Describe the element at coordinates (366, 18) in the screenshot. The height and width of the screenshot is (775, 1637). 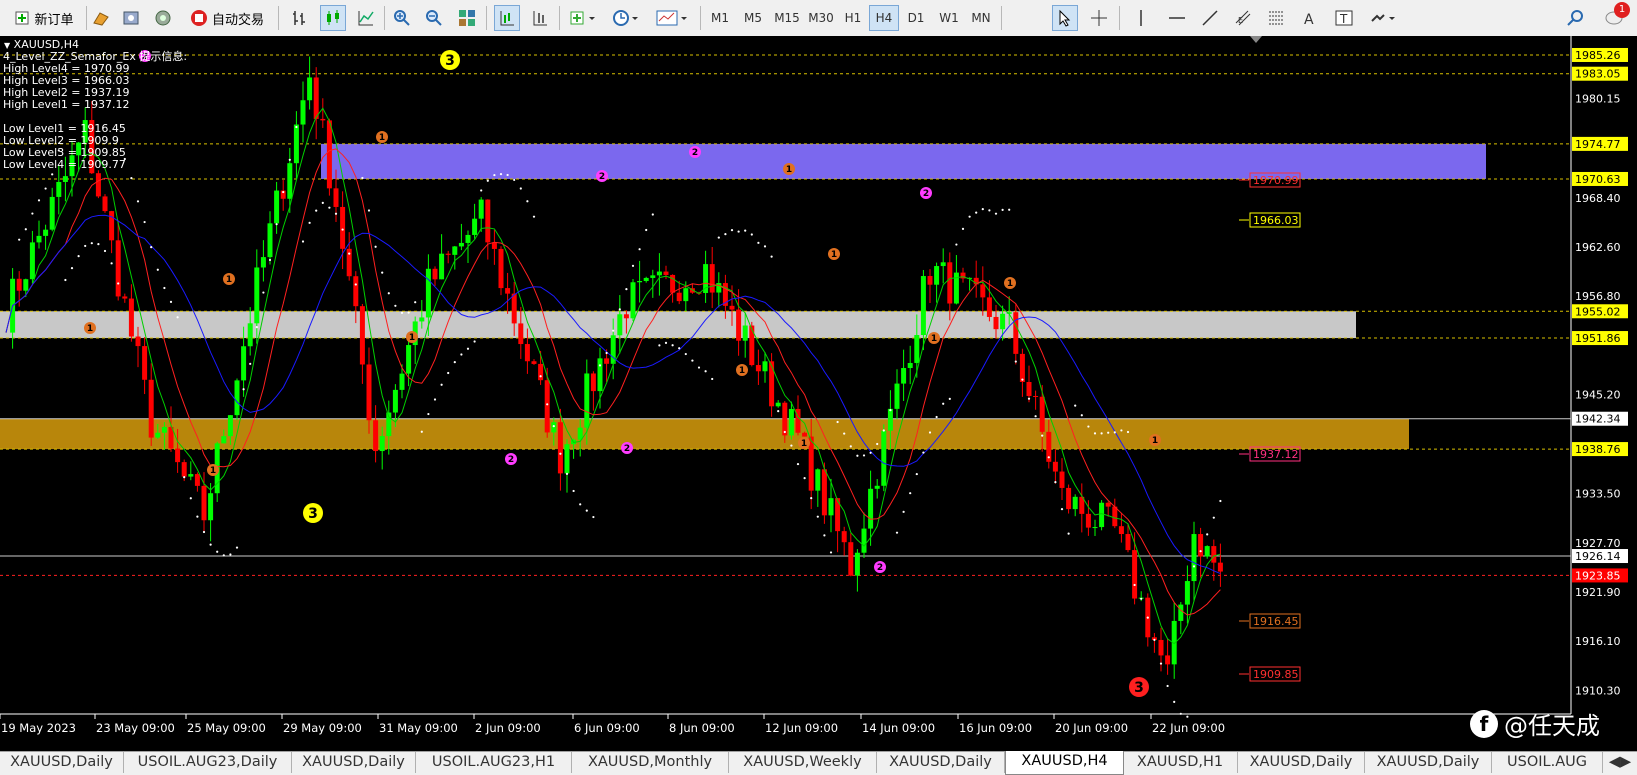
I see `line-chart-icon` at that location.